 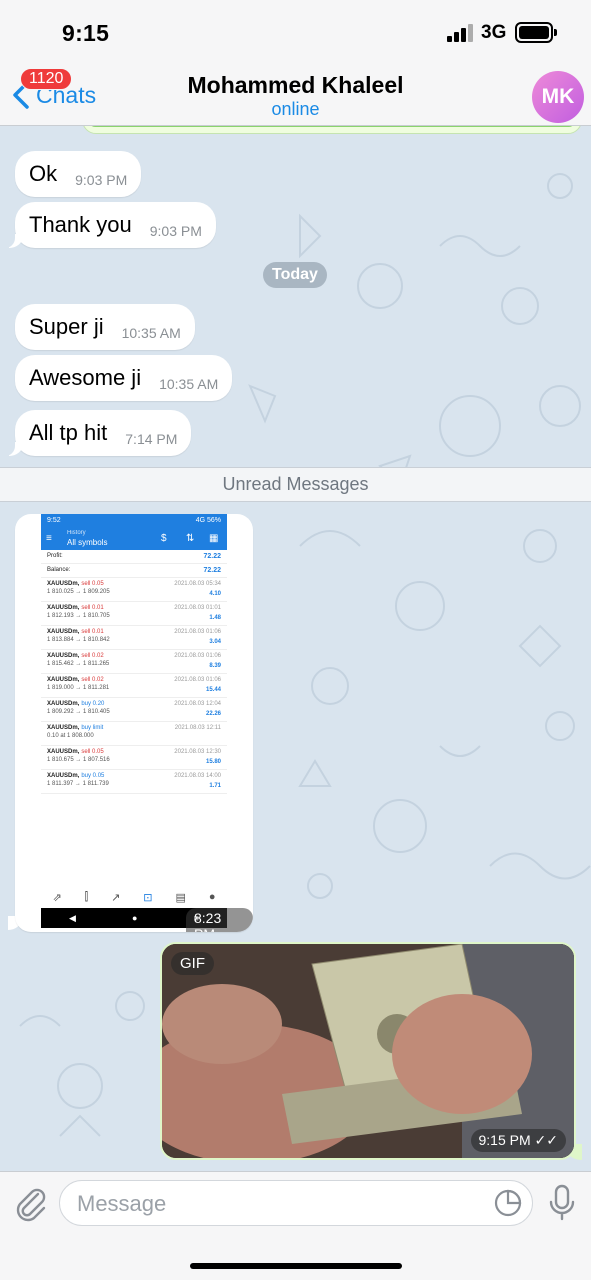 What do you see at coordinates (558, 97) in the screenshot?
I see `avatar: MK` at bounding box center [558, 97].